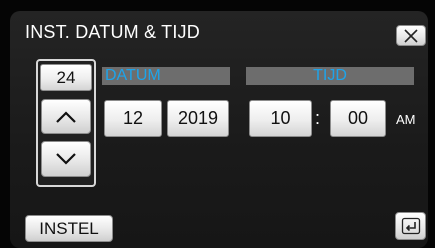 This screenshot has width=435, height=248. I want to click on back-button, so click(410, 226).